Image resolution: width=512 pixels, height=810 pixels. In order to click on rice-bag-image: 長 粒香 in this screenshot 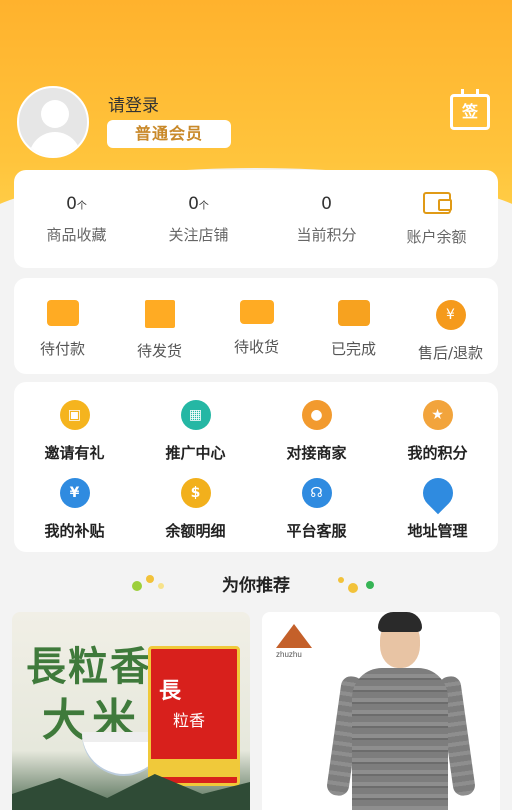, I will do `click(194, 716)`.